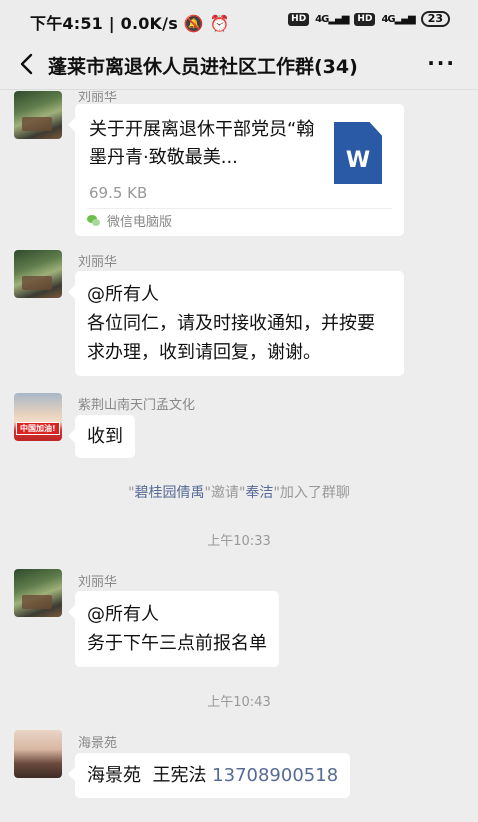 The width and height of the screenshot is (478, 822). I want to click on text-message: 海景苑 王宪法 13708900518, so click(209, 775).